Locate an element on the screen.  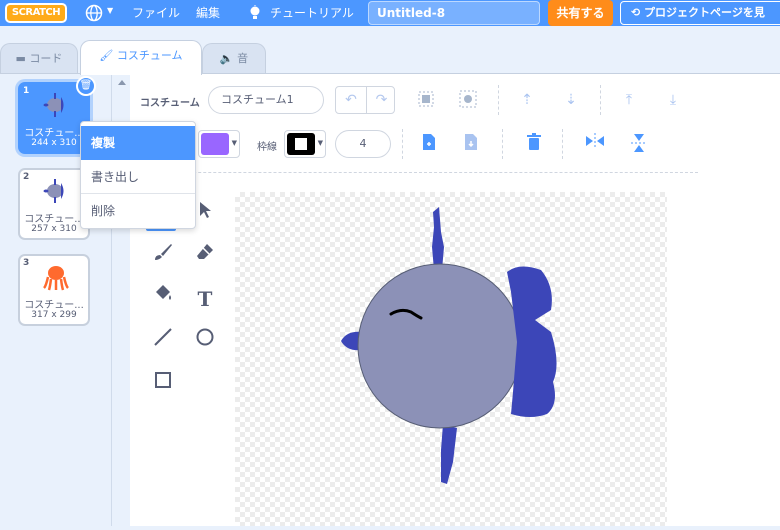
circle-tool-icon is located at coordinates (205, 342).